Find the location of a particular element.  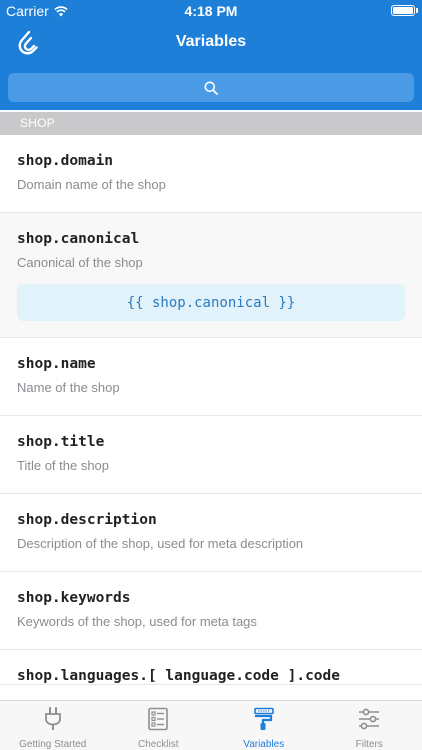

variable-description: Keywords of the shop, used for meta tags is located at coordinates (137, 621).